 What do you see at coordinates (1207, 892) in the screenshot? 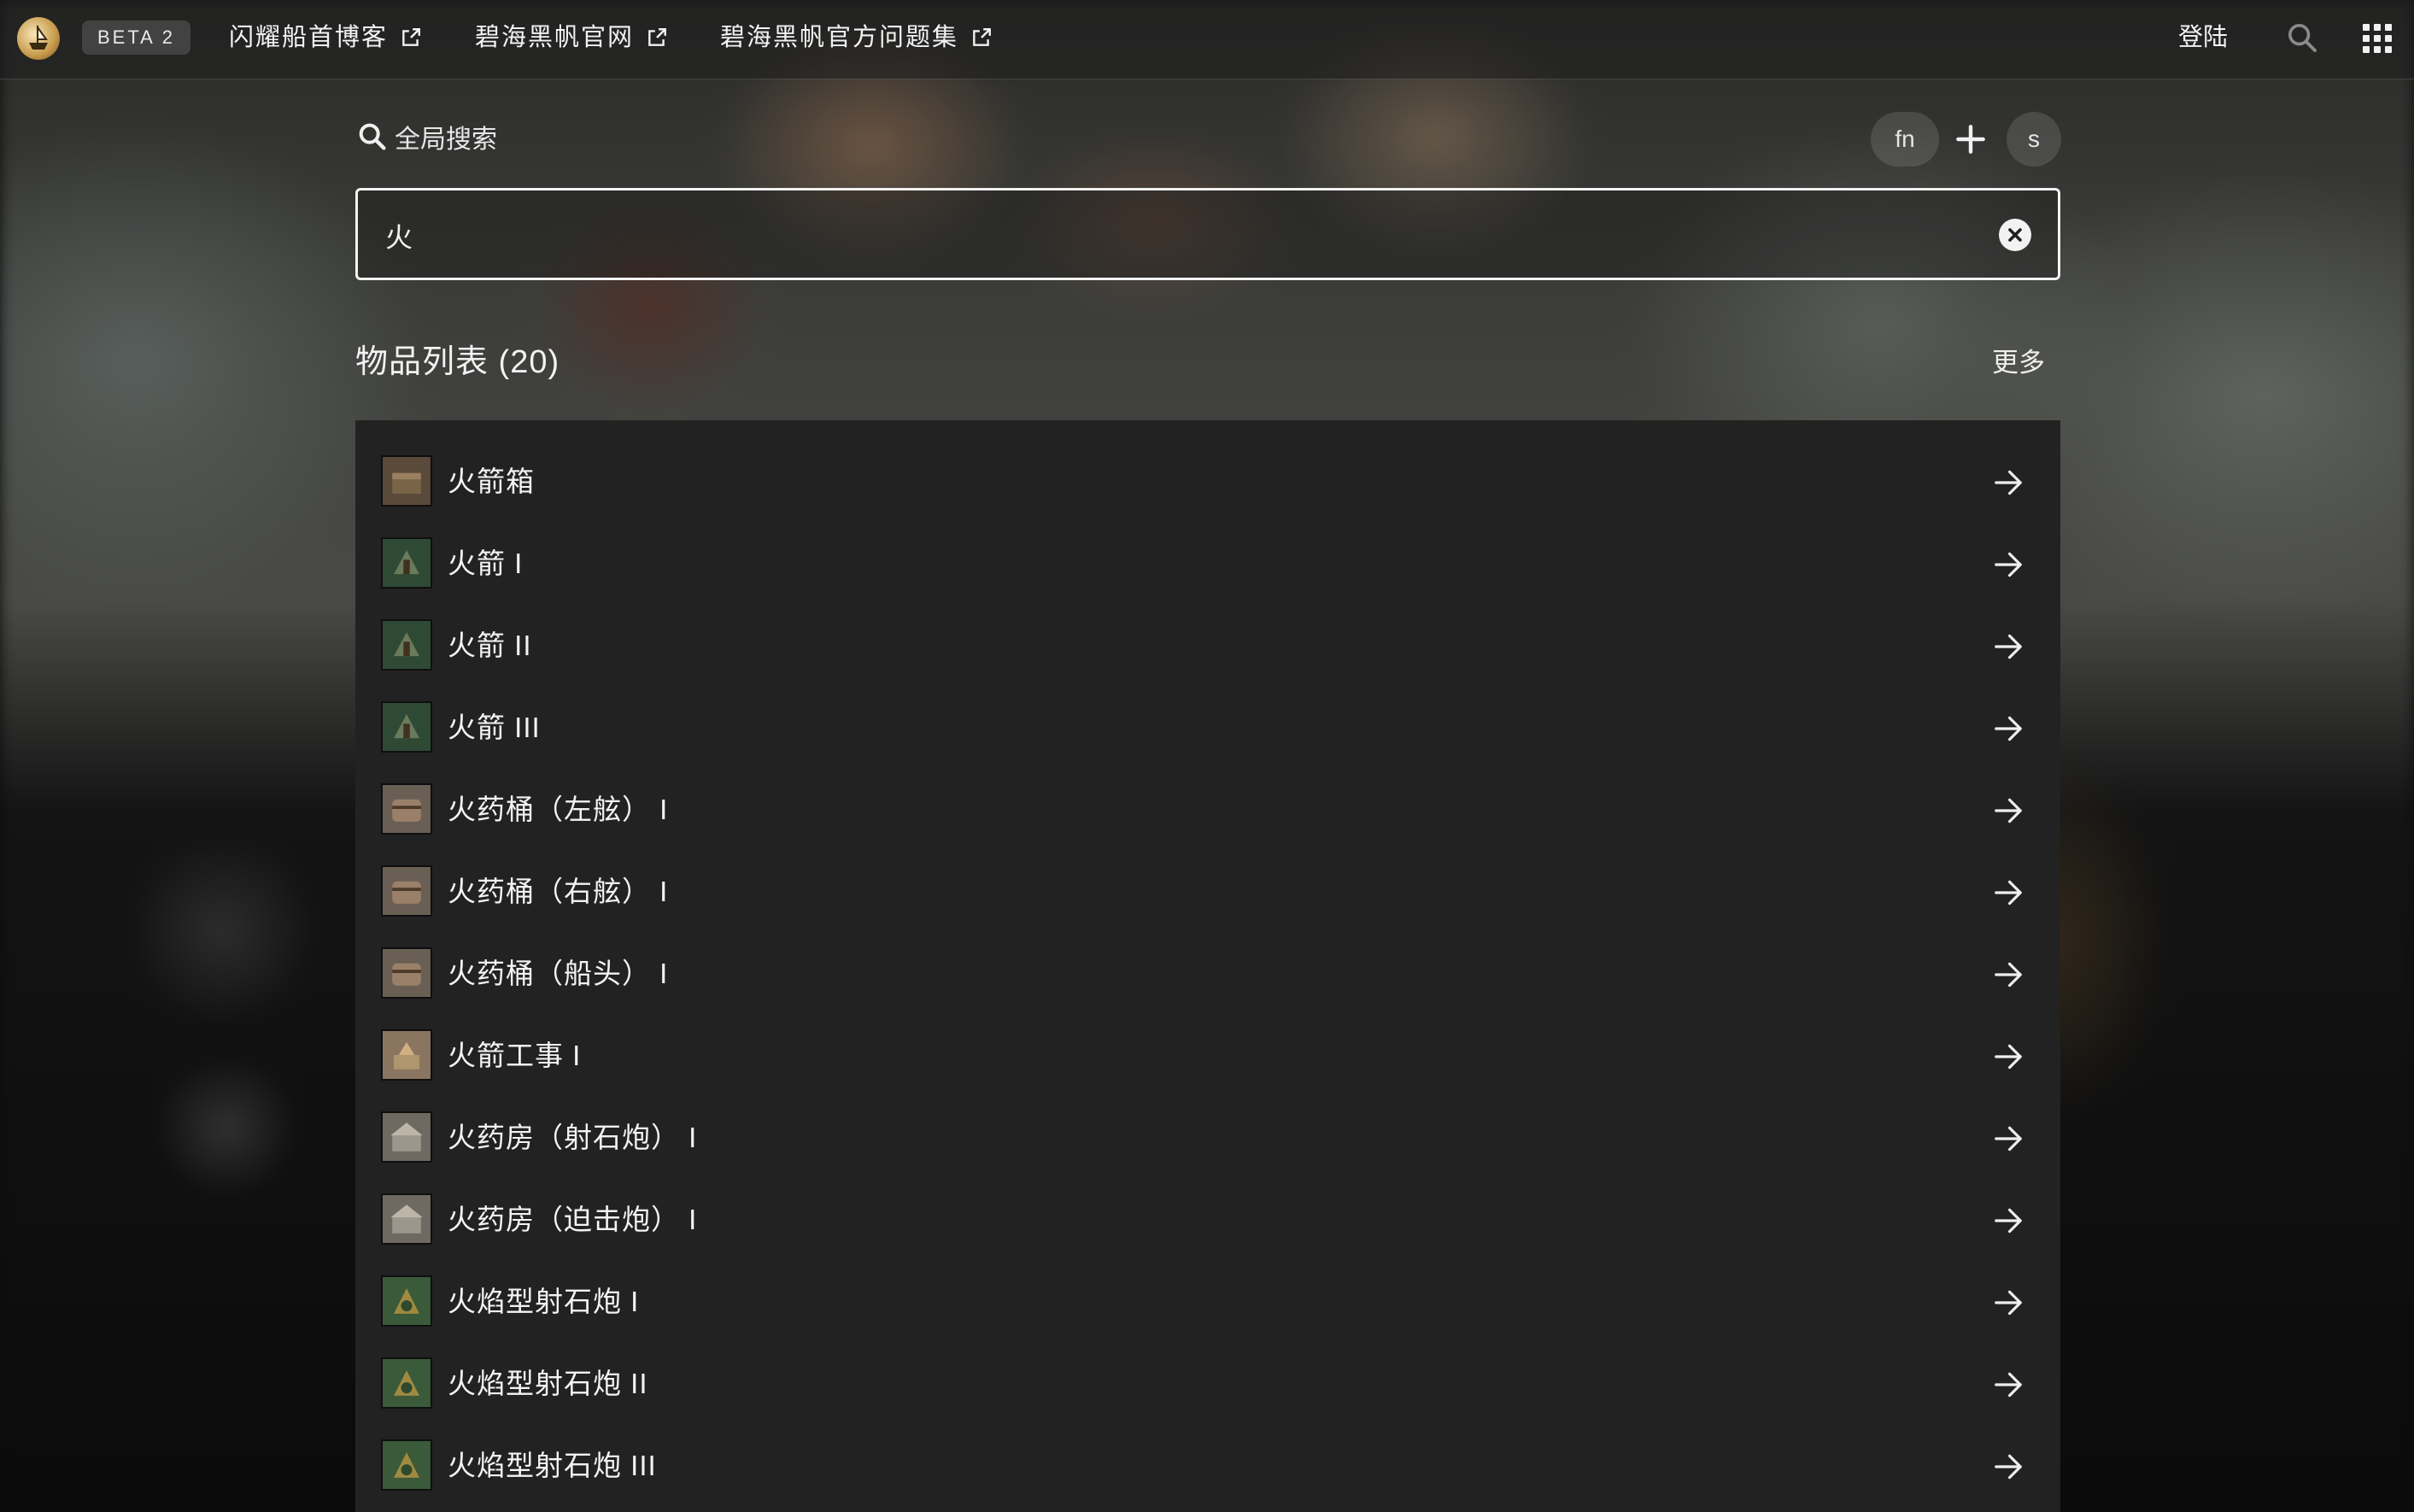
I see `result-item: 火药桶（右舷） I` at bounding box center [1207, 892].